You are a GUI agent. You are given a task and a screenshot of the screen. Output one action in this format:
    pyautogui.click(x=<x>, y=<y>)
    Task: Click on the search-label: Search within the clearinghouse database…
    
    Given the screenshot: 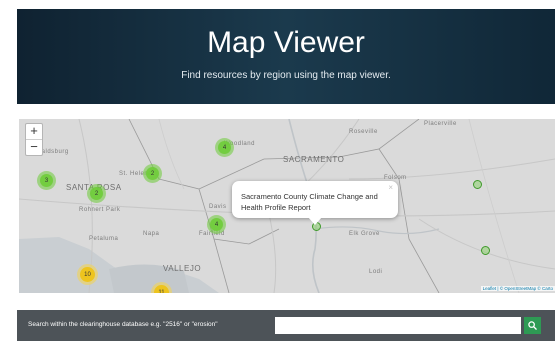 What is the action you would take?
    pyautogui.click(x=123, y=324)
    